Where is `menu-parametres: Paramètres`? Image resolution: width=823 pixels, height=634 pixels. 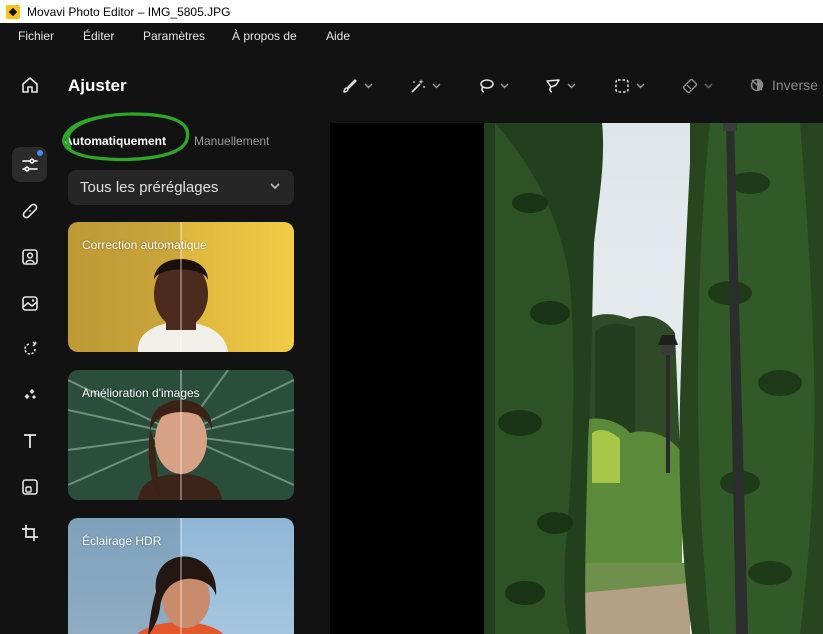
menu-parametres: Paramètres is located at coordinates (174, 36).